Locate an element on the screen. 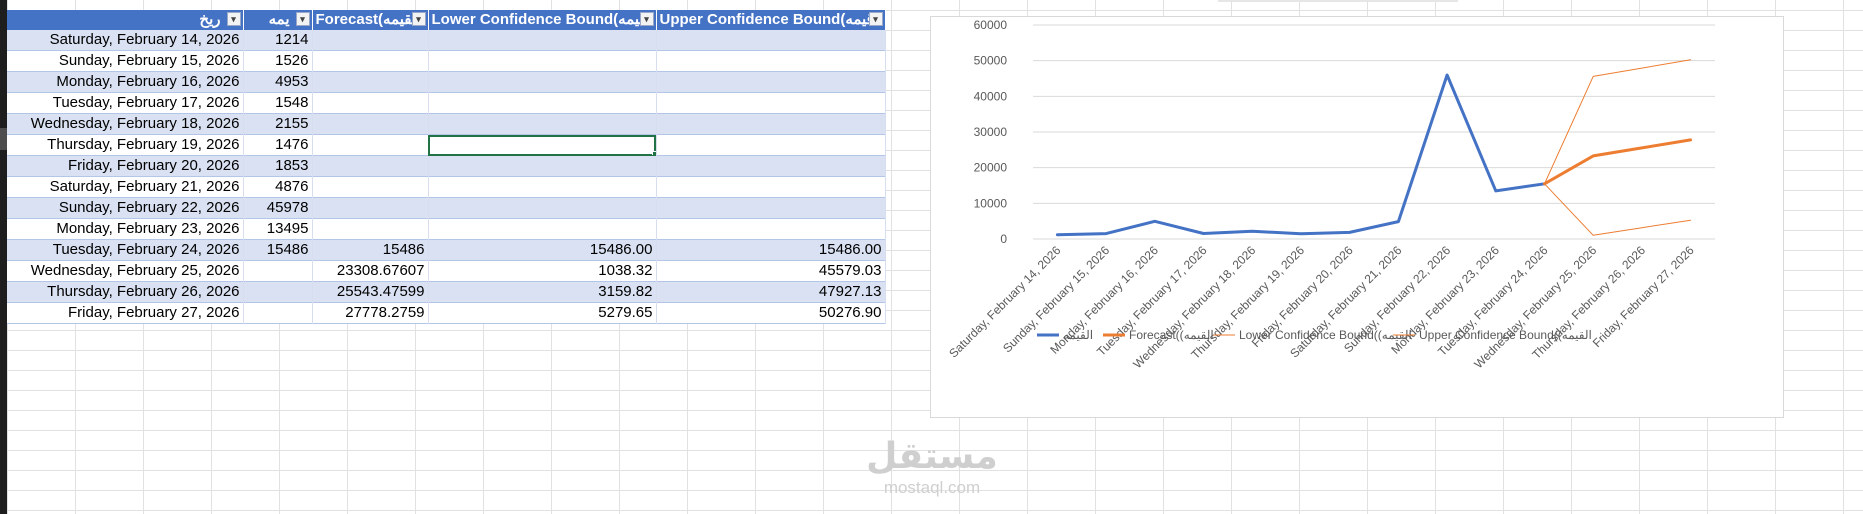  cell-date: Sunday, February 15, 2026 is located at coordinates (125, 61).